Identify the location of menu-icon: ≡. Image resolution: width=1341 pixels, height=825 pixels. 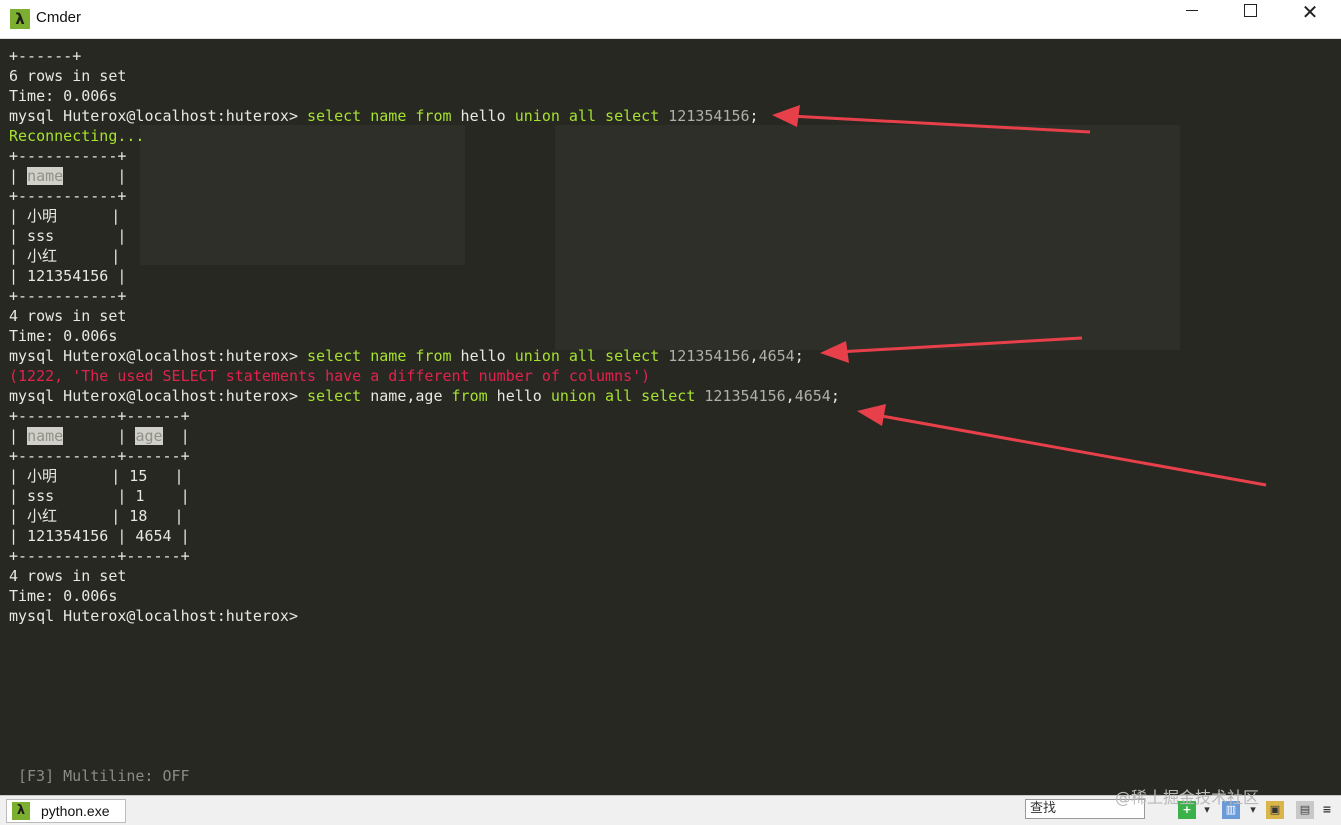
(1327, 810).